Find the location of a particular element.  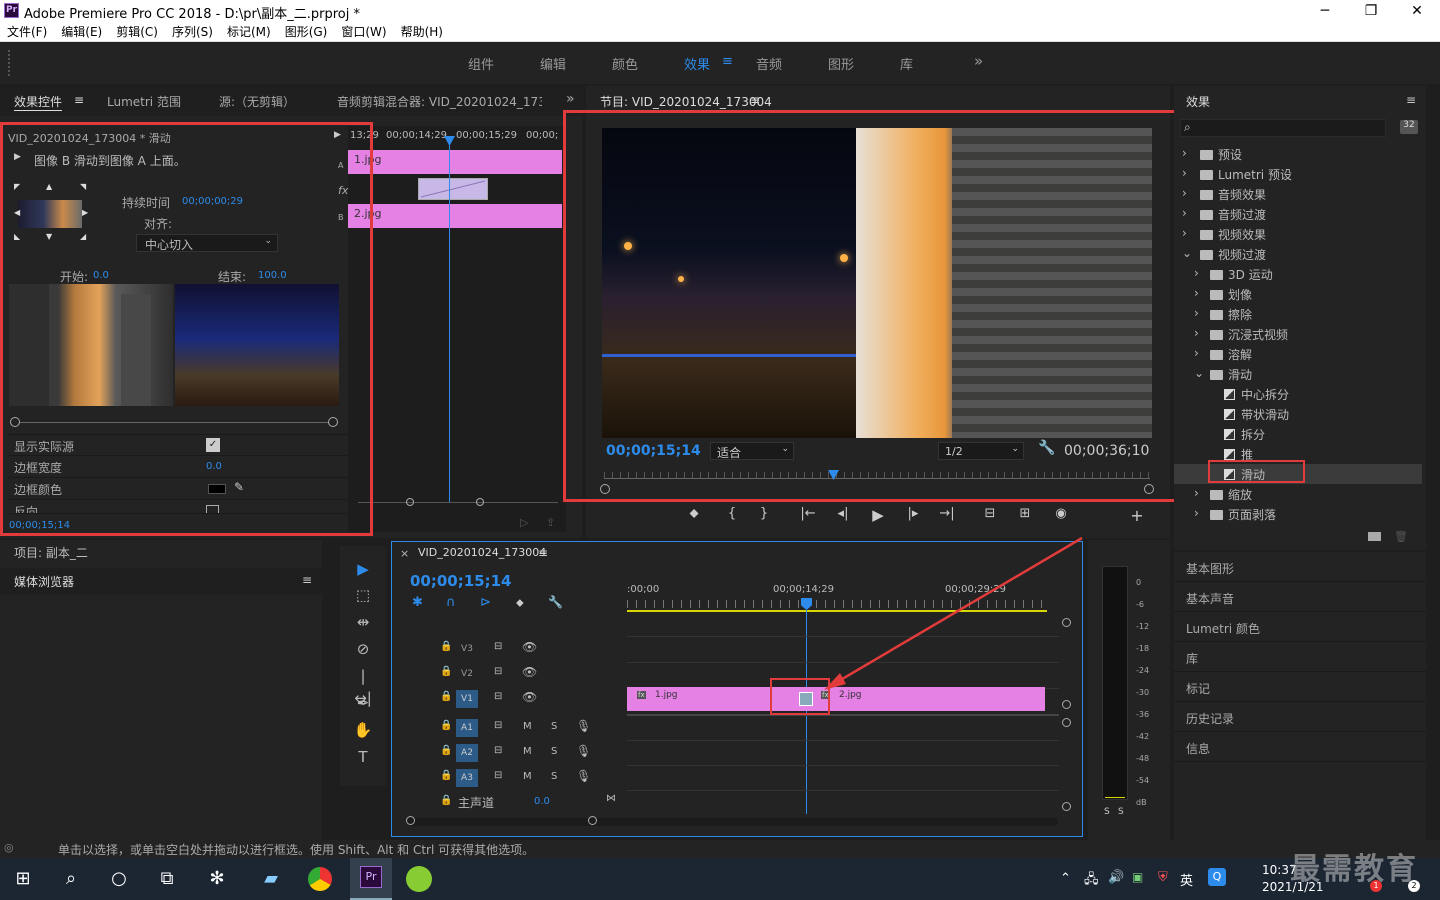

tree-item-center-split: 中心拆分 is located at coordinates (1298, 394).